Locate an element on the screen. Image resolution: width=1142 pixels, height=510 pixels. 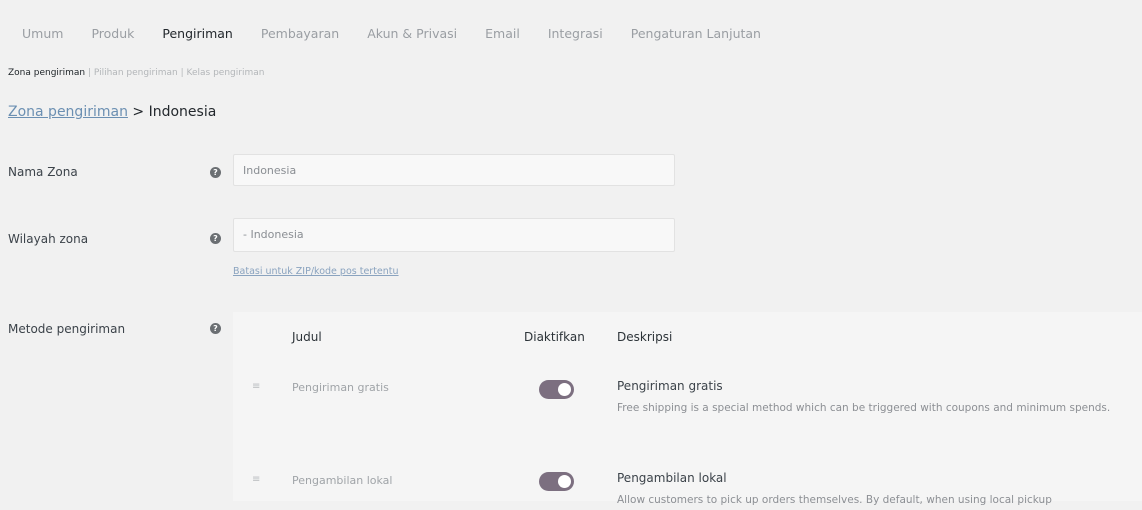
column-header-description: Deskripsi is located at coordinates (645, 337).